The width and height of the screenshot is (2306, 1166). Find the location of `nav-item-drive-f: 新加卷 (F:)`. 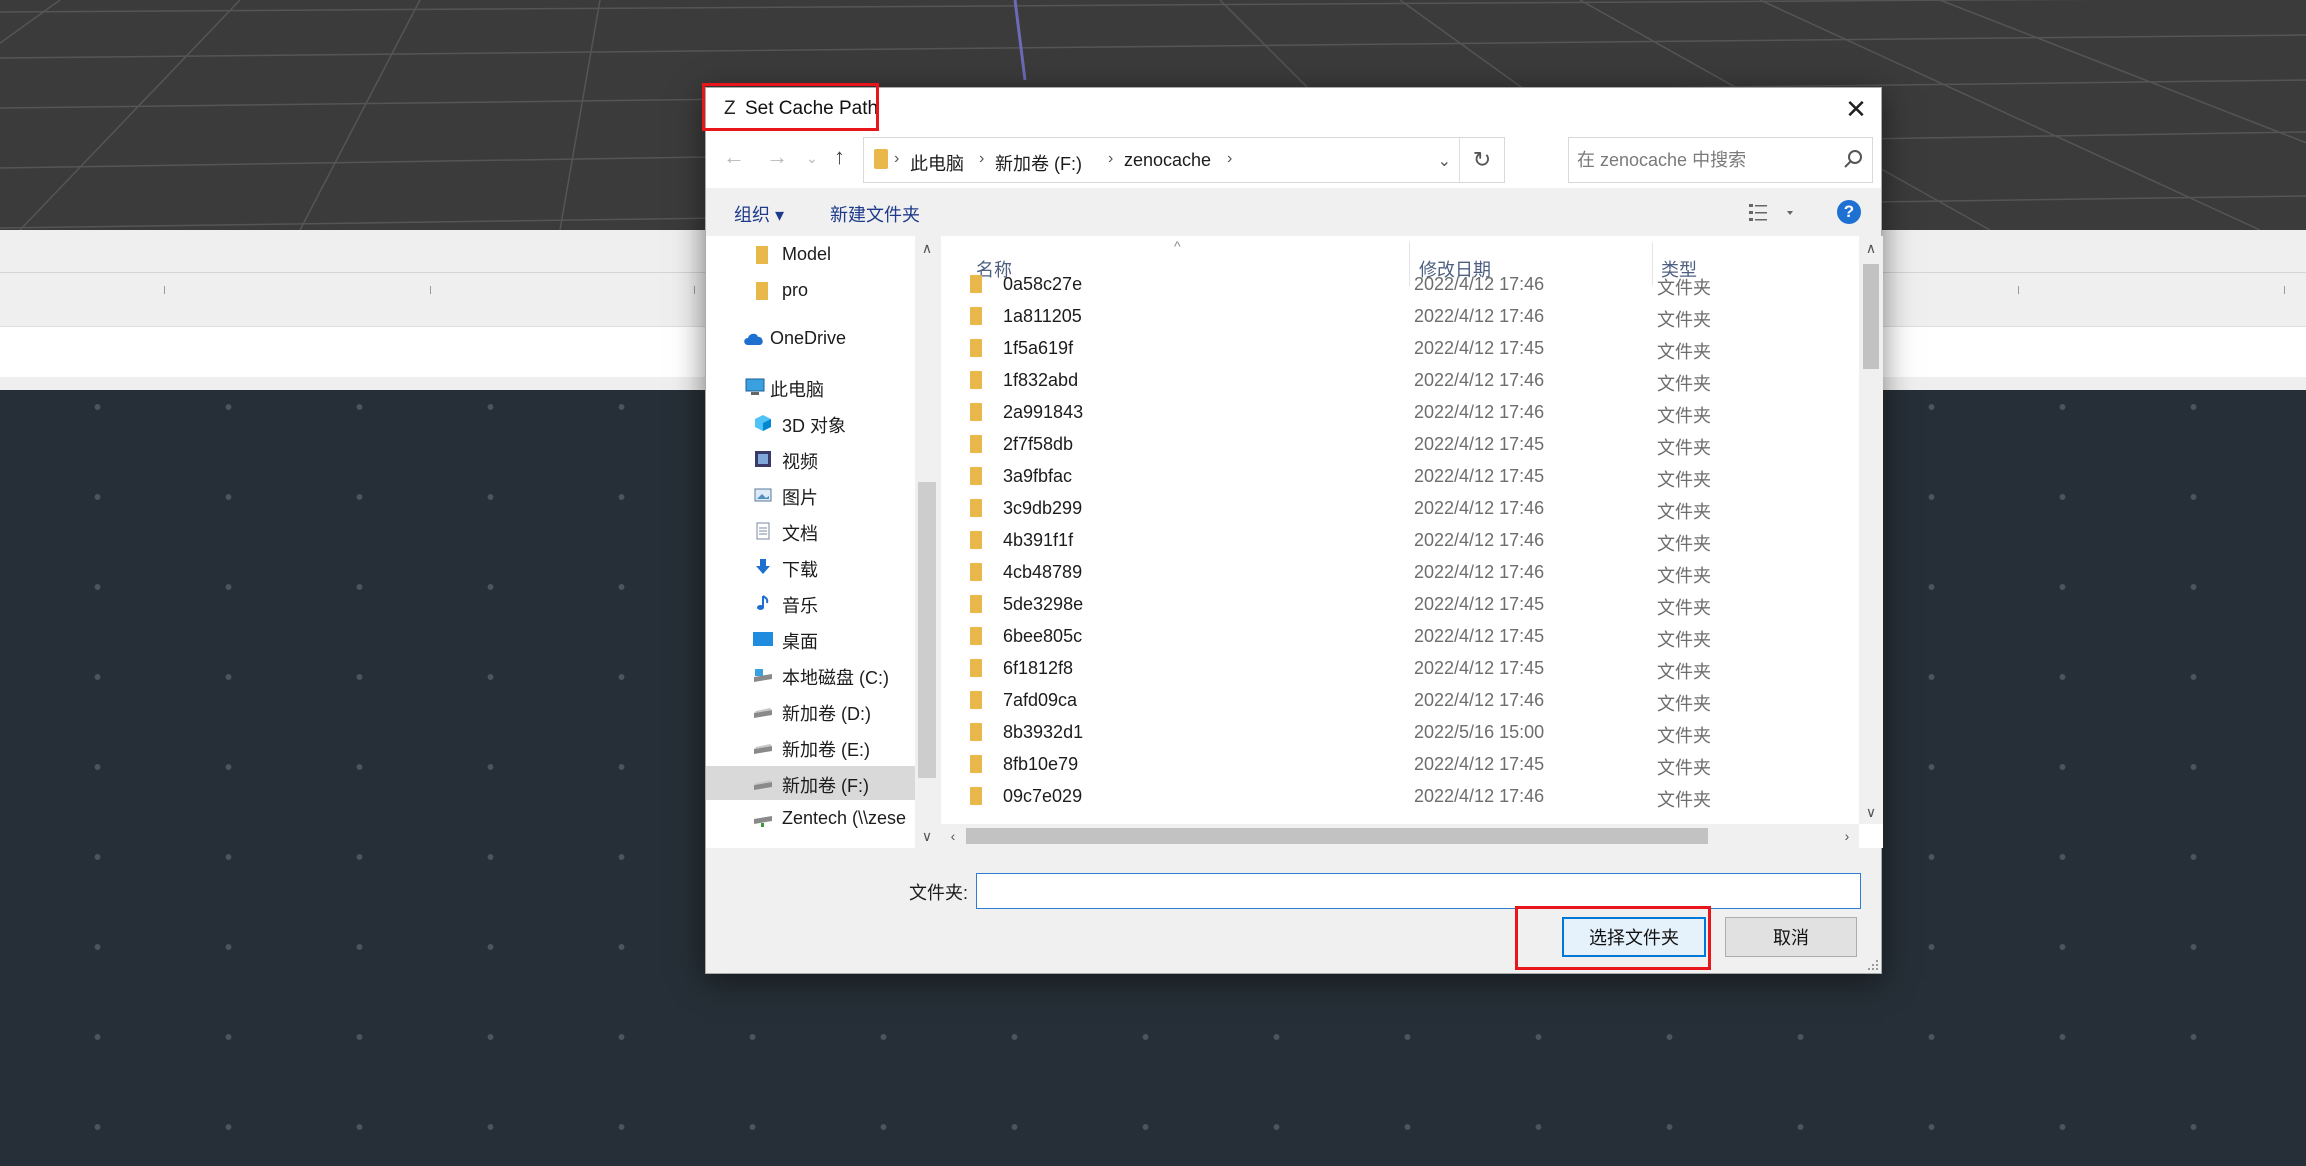

nav-item-drive-f: 新加卷 (F:) is located at coordinates (810, 783).